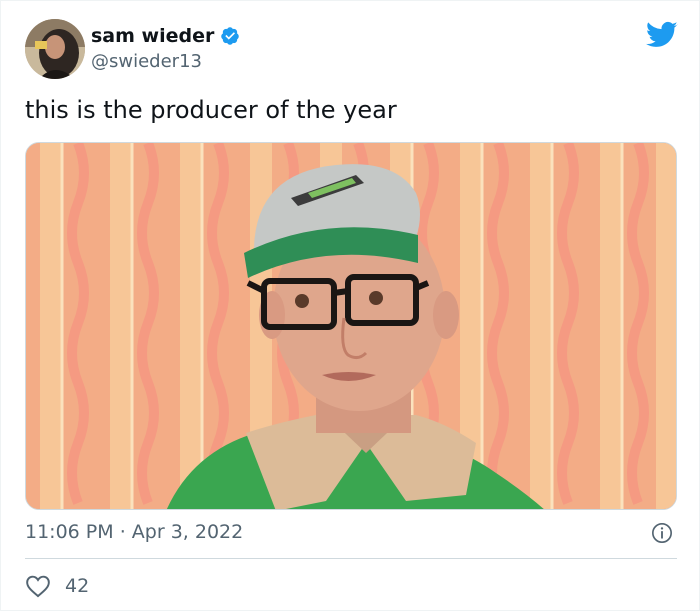 The width and height of the screenshot is (700, 611). I want to click on author-row: sam wieder, so click(165, 36).